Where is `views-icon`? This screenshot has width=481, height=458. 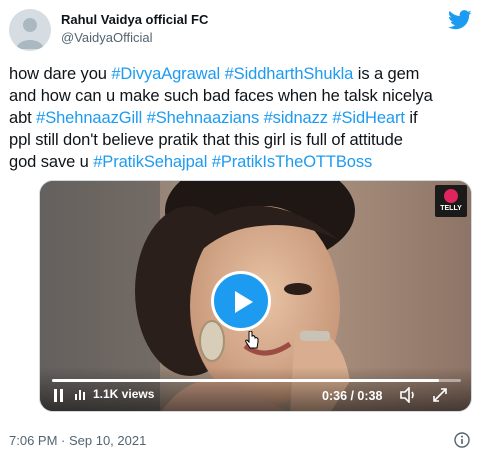
views-icon is located at coordinates (80, 395).